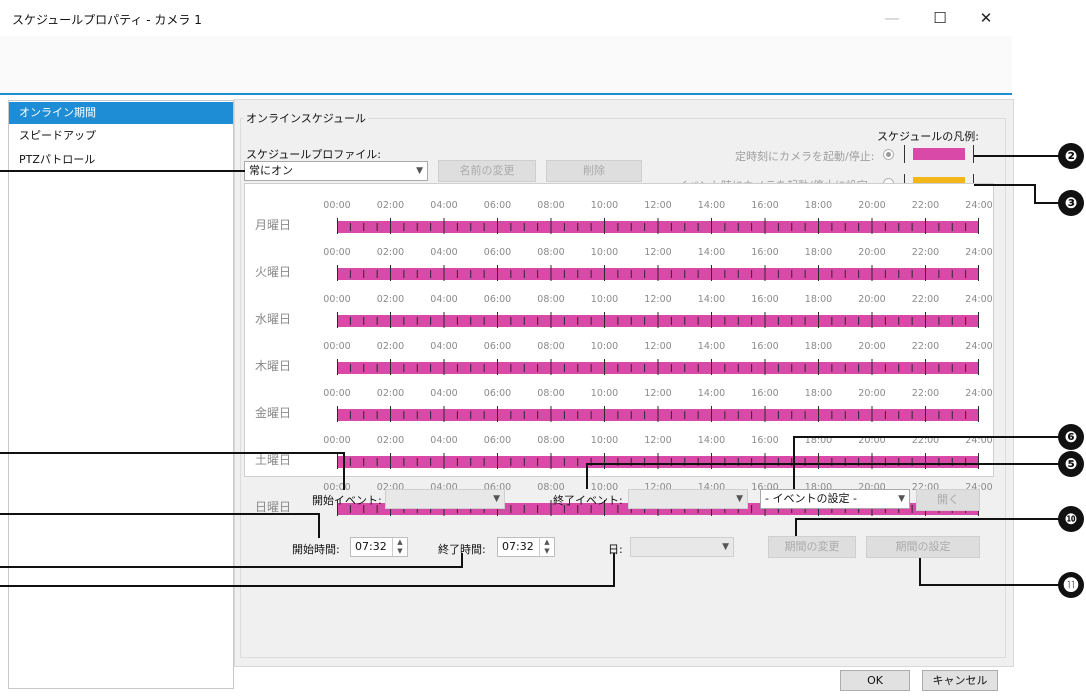  I want to click on start-event-dropdown: ▼, so click(445, 499).